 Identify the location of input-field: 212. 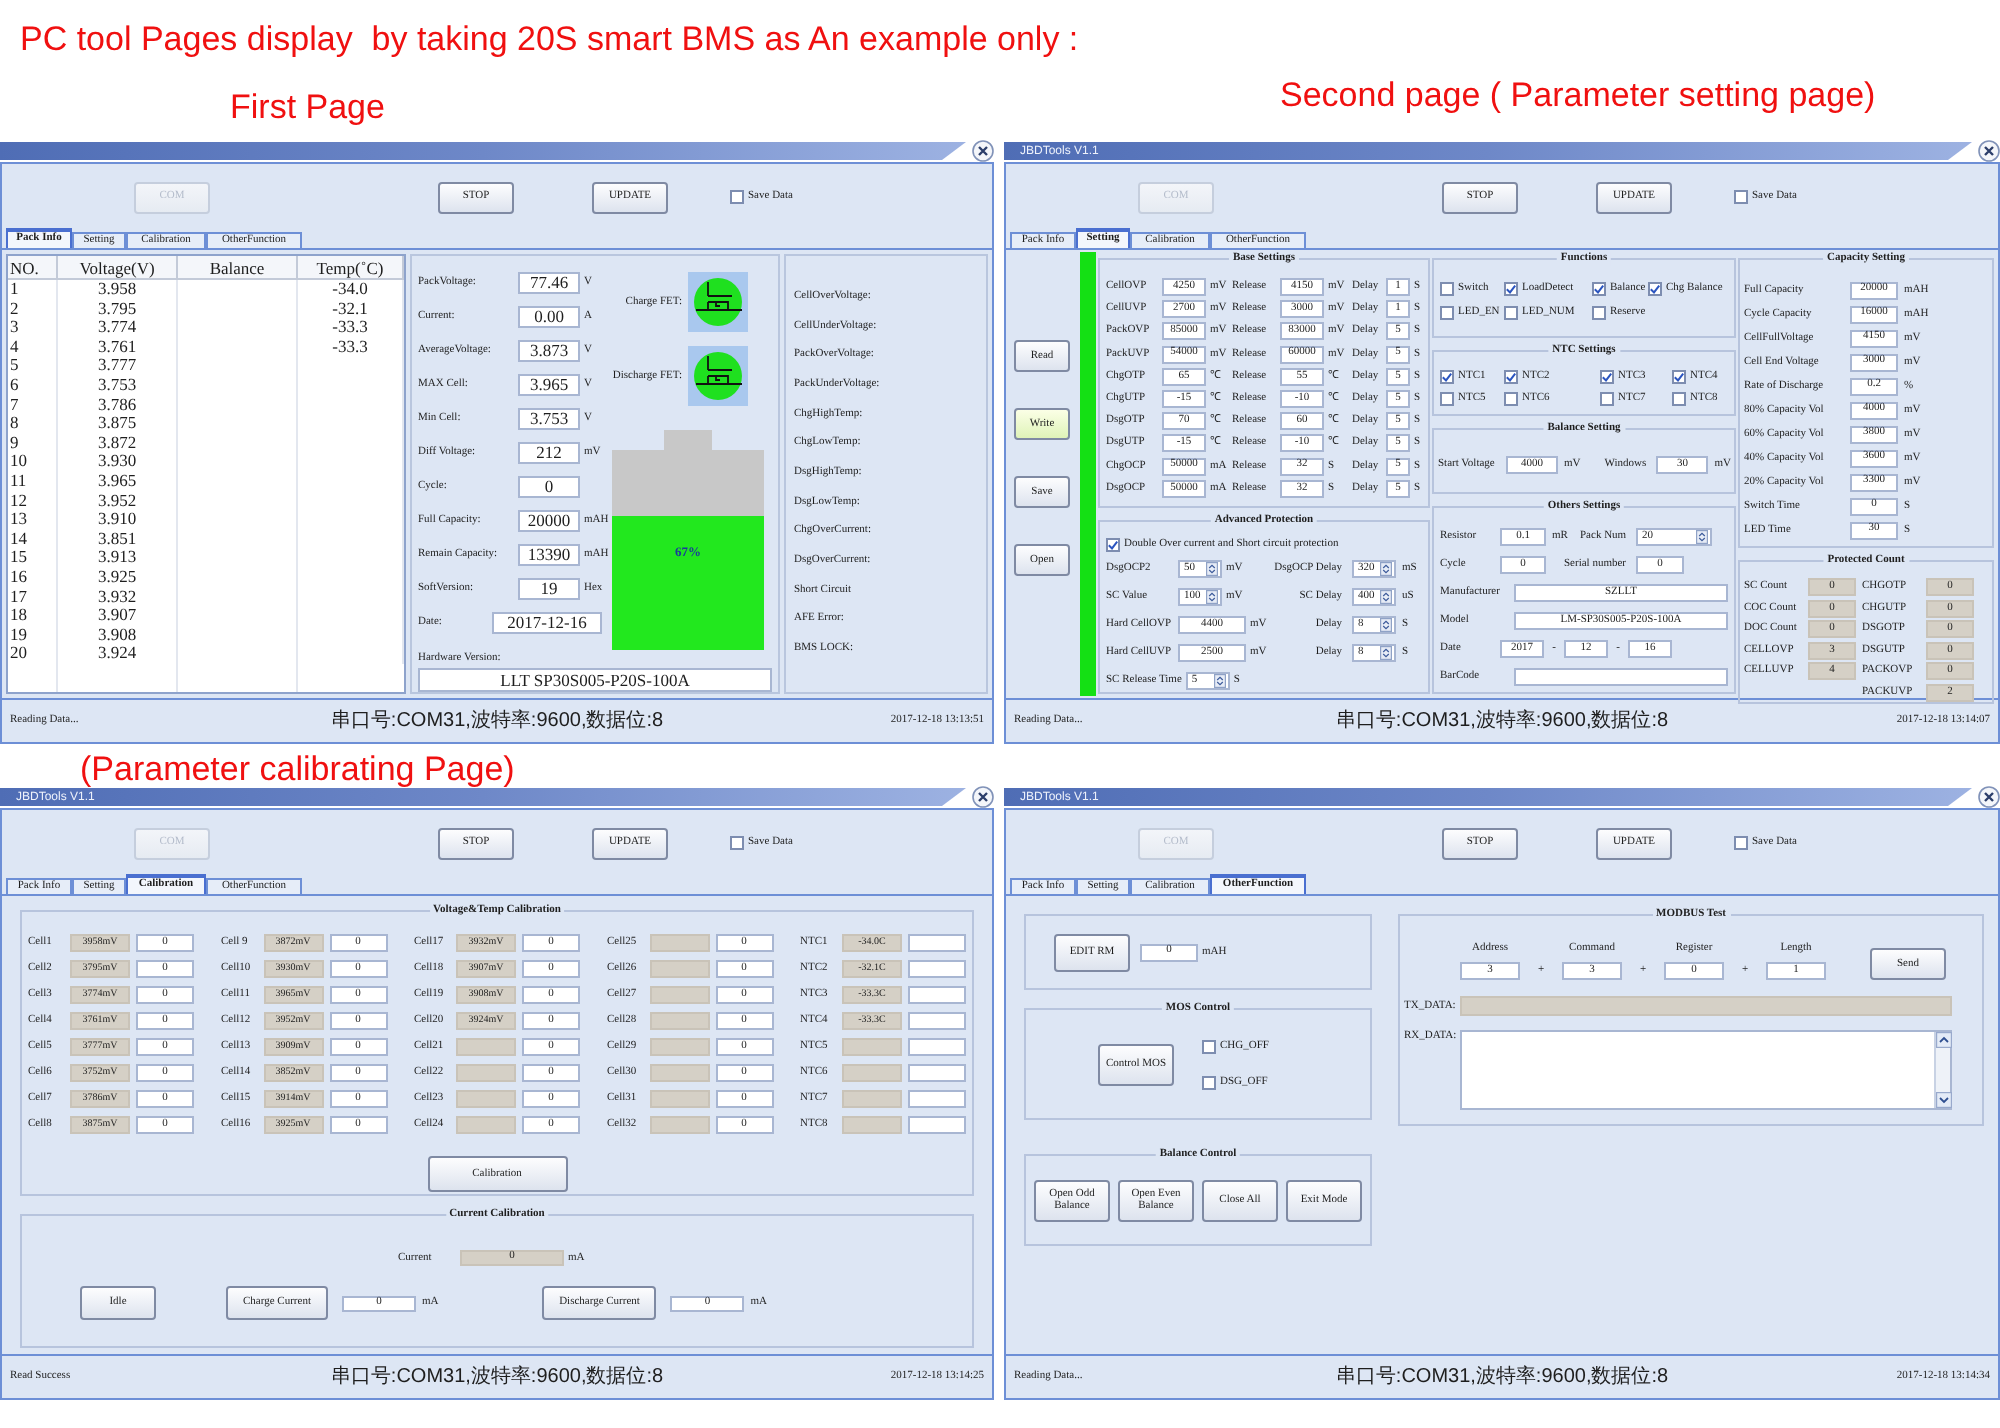
(549, 453).